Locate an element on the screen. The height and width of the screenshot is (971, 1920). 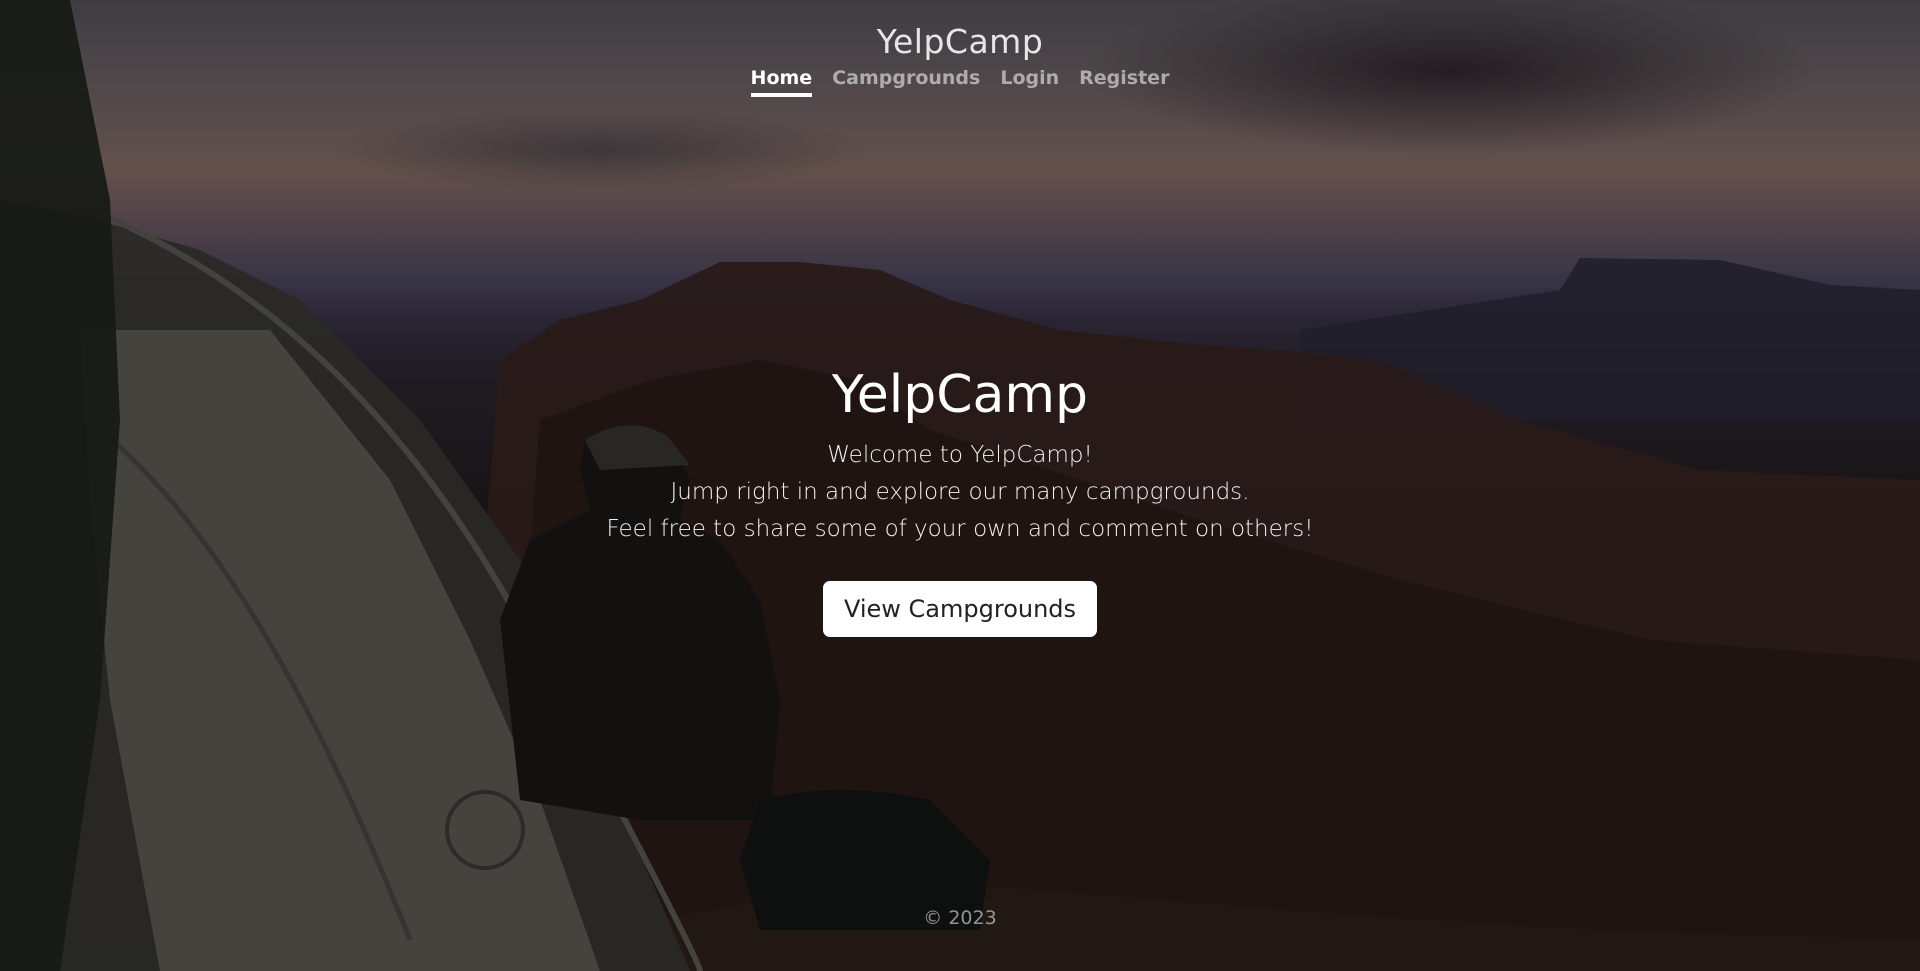
brand-title: YelpCamp is located at coordinates (960, 41).